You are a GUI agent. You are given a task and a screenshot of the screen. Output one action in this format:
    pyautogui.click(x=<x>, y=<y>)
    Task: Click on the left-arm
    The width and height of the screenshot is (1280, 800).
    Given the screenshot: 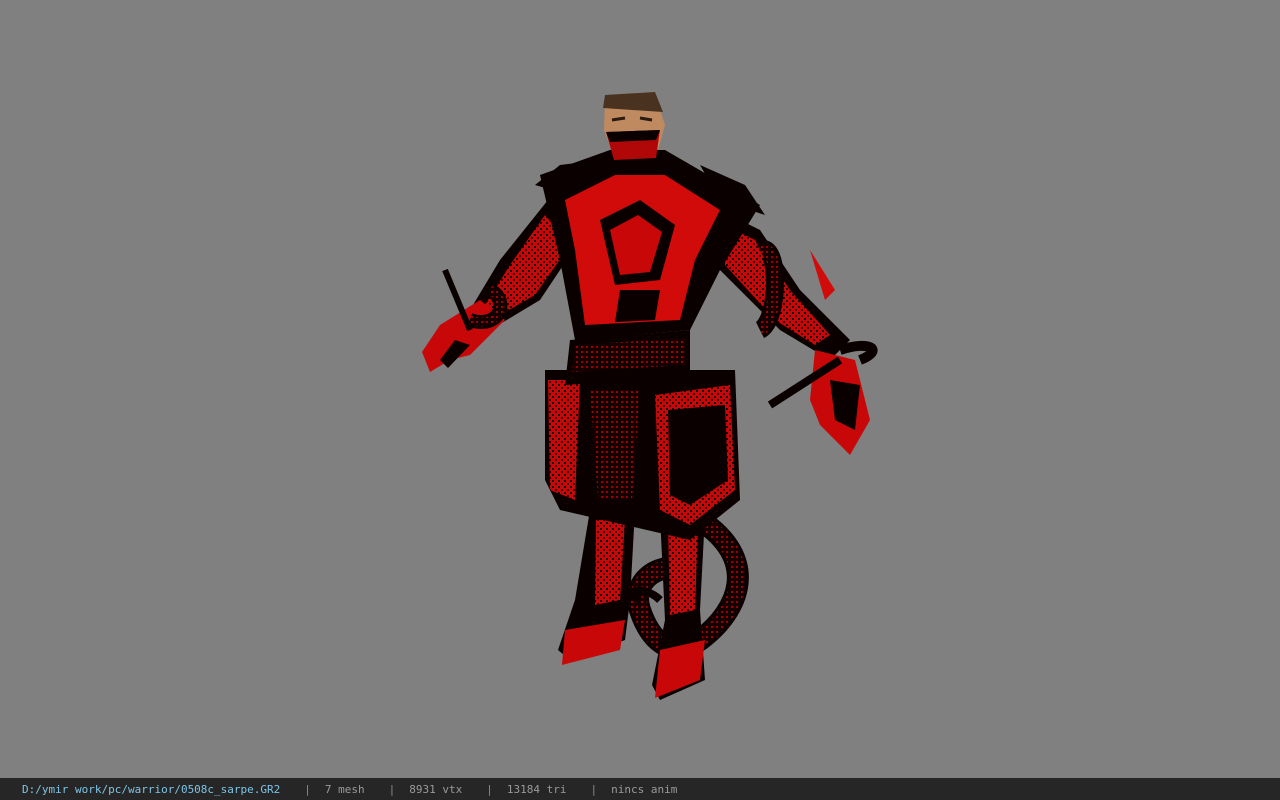 What is the action you would take?
    pyautogui.click(x=799, y=332)
    